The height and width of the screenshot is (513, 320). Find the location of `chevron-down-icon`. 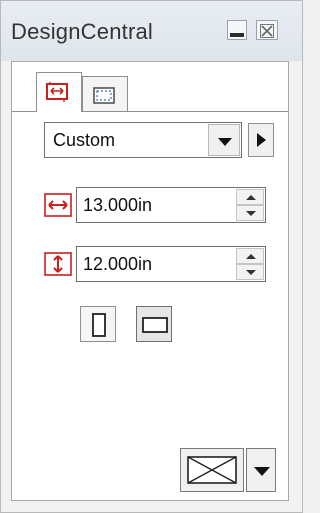

chevron-down-icon is located at coordinates (224, 140).